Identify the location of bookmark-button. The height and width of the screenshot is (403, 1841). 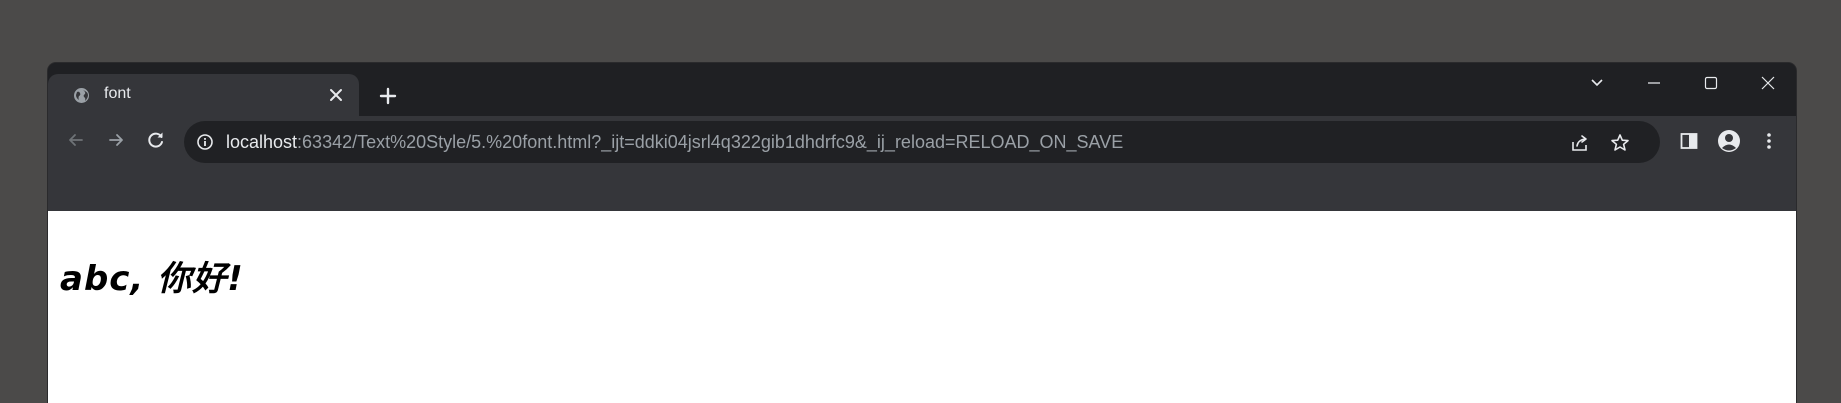
(1620, 143).